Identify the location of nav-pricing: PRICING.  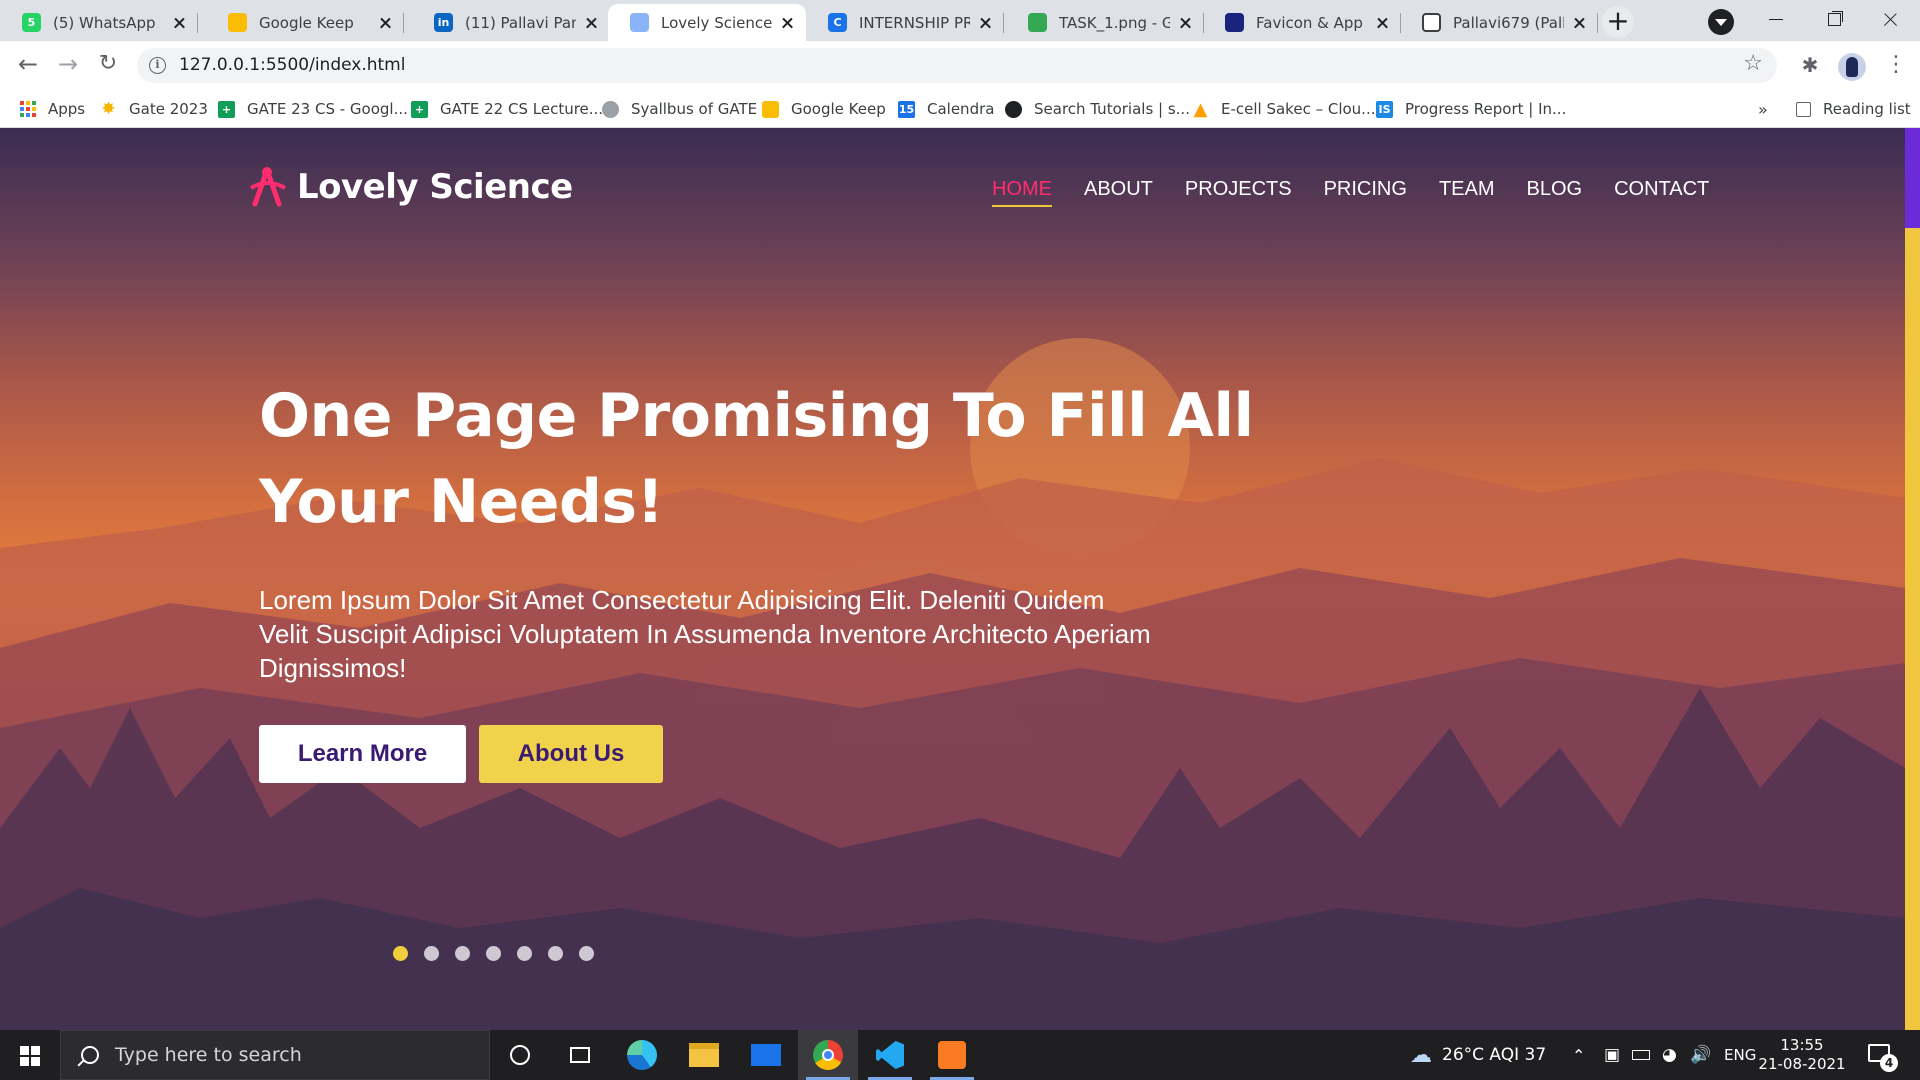
(1365, 192).